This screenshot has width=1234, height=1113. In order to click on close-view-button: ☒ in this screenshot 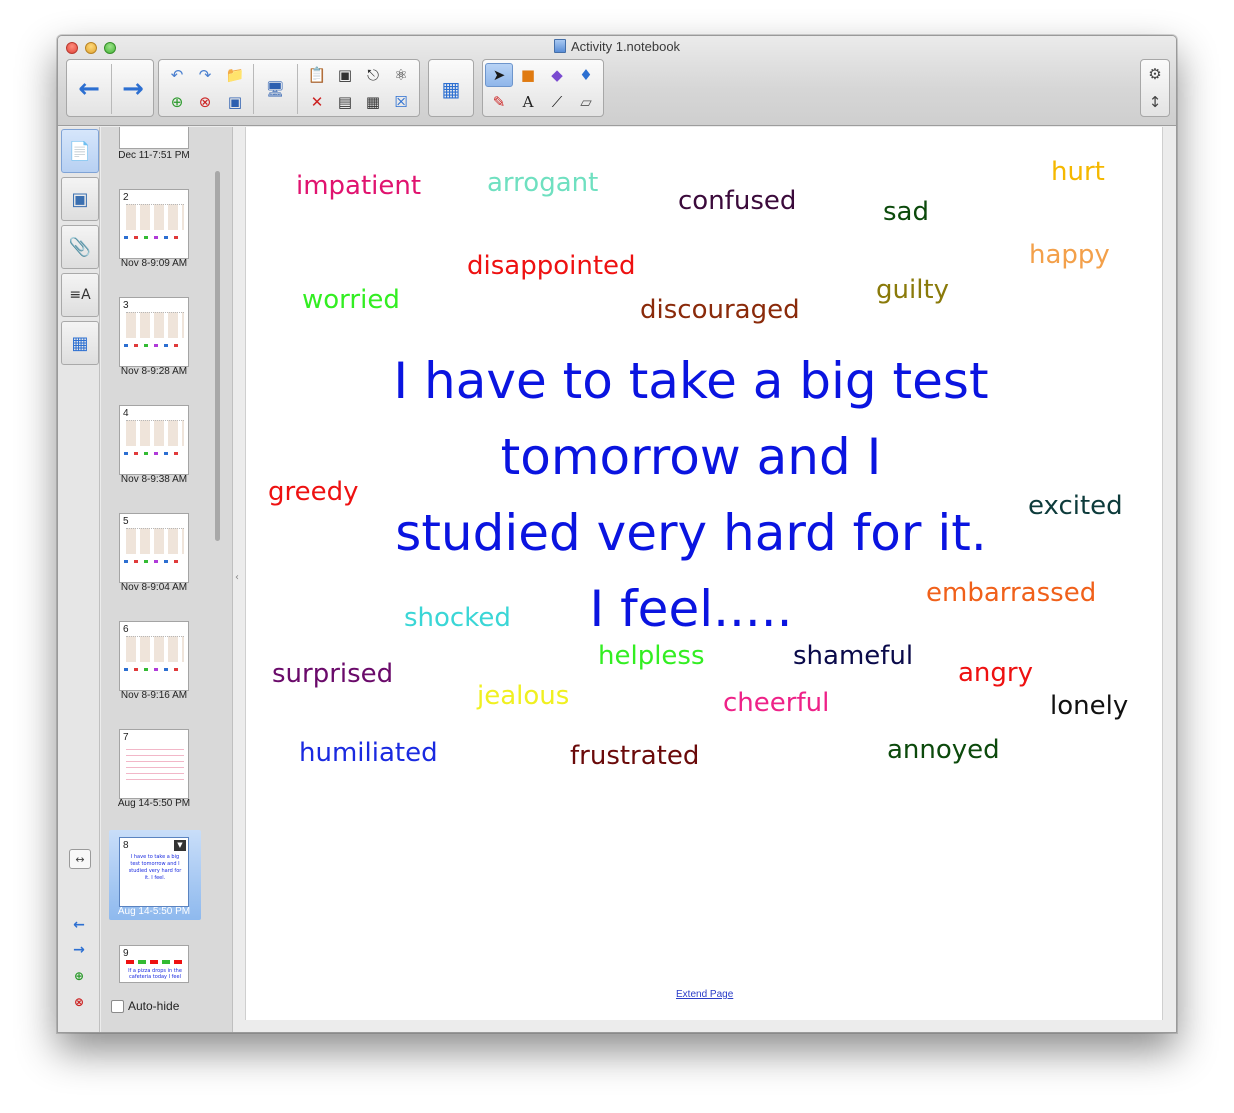, I will do `click(401, 102)`.